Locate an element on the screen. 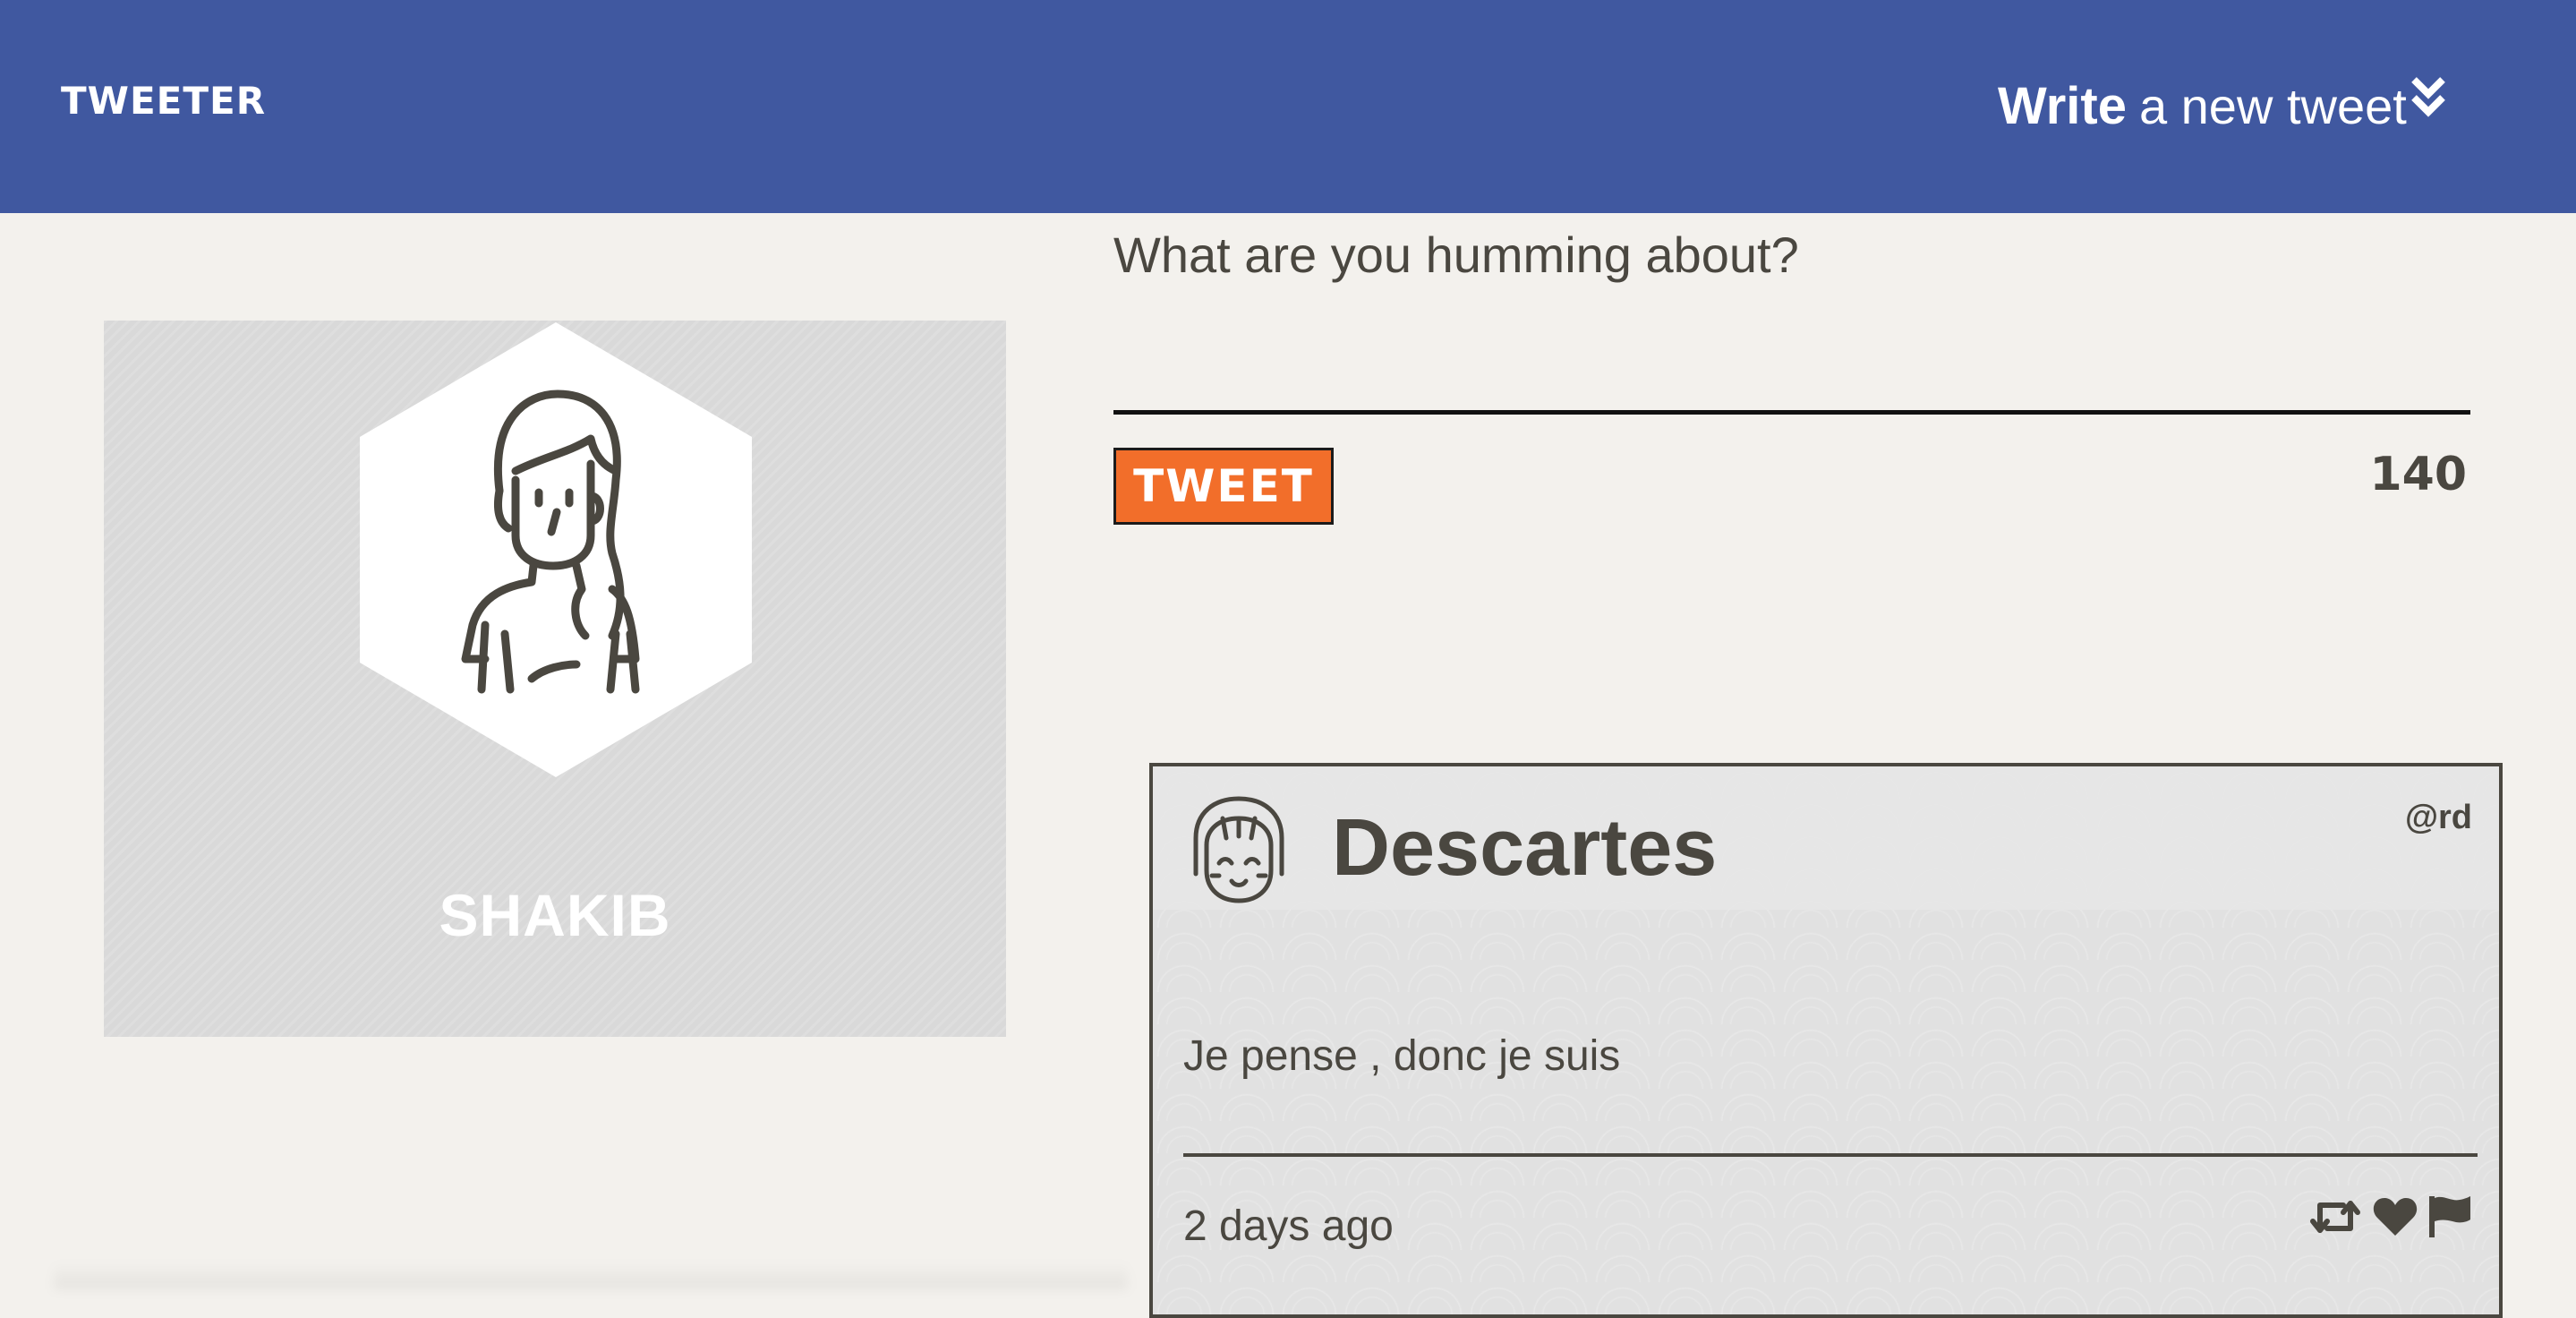  compose-toggle-light-label: a new tweet is located at coordinates (2272, 105).